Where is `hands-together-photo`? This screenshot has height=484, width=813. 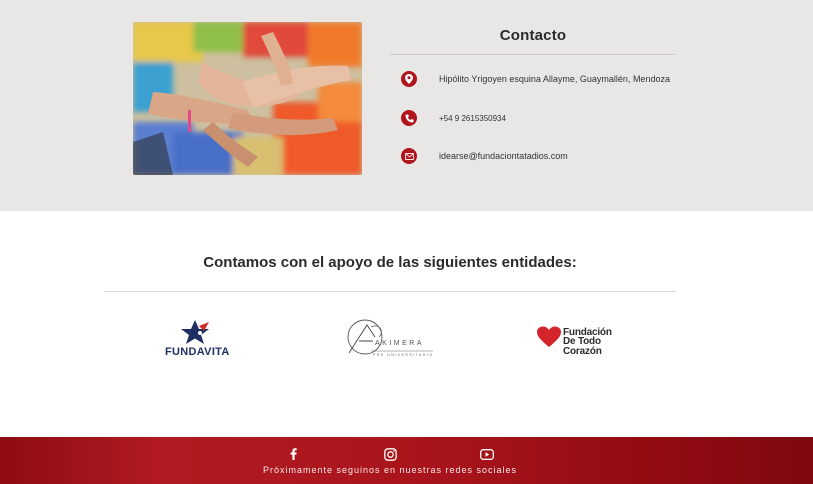 hands-together-photo is located at coordinates (247, 98).